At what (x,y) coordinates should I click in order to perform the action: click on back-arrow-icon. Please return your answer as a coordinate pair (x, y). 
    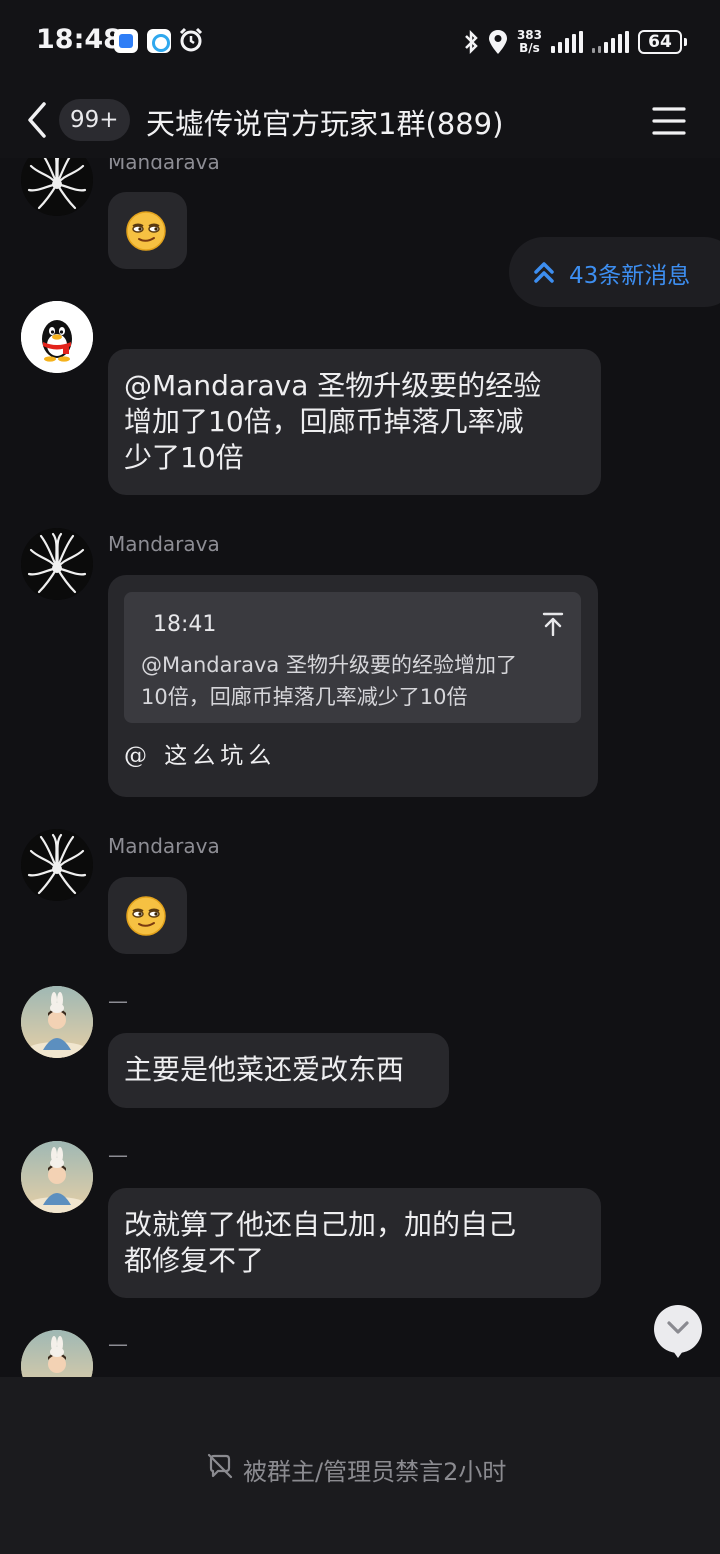
    Looking at the image, I should click on (39, 120).